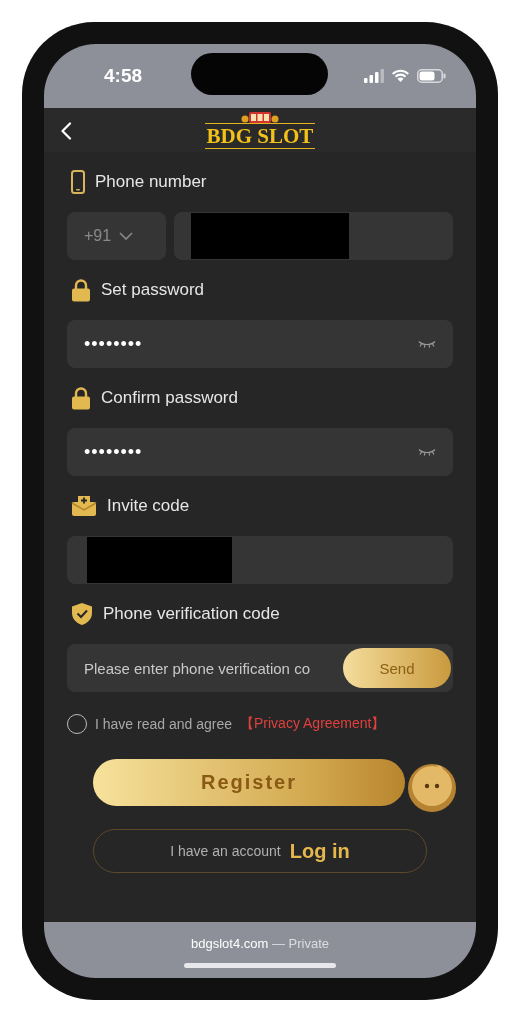  Describe the element at coordinates (313, 236) in the screenshot. I see `phone-input` at that location.